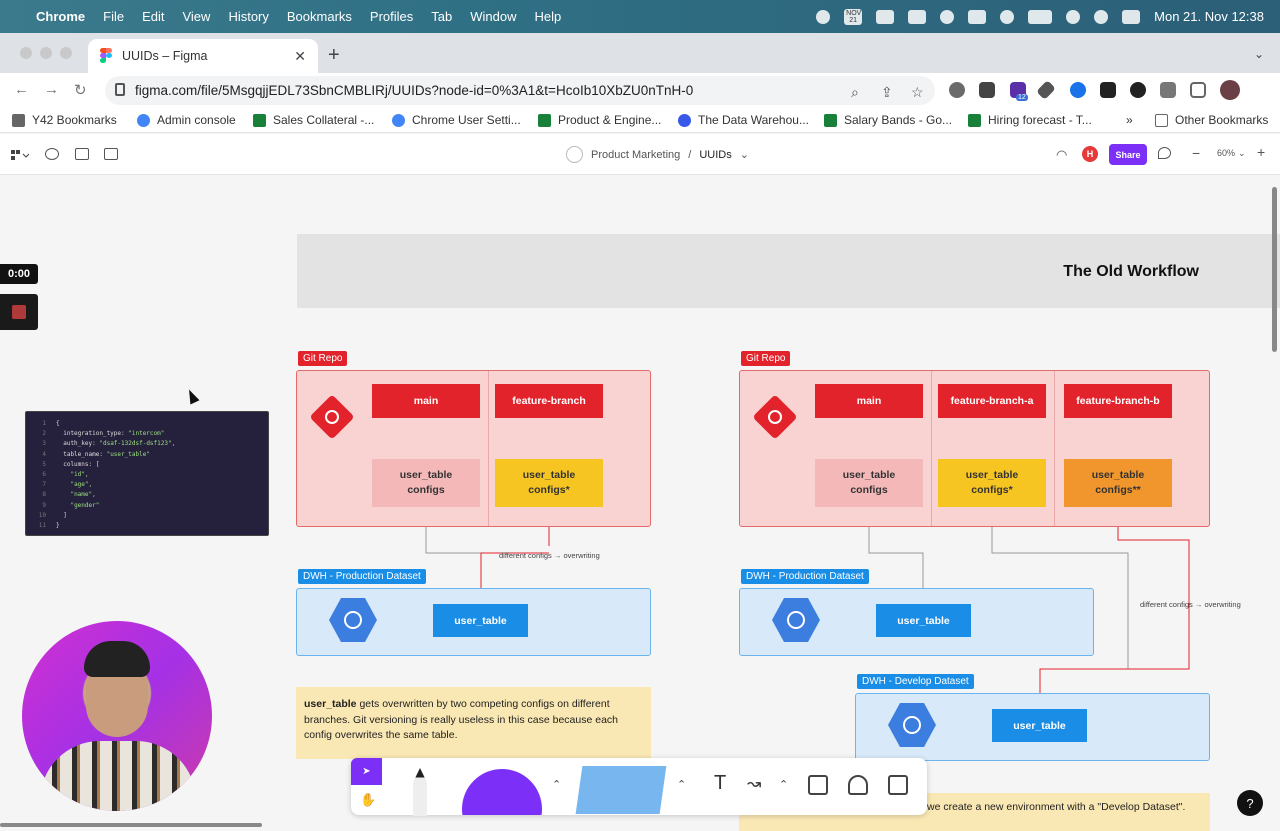 This screenshot has width=1280, height=831. What do you see at coordinates (52, 154) in the screenshot?
I see `timer-icon` at bounding box center [52, 154].